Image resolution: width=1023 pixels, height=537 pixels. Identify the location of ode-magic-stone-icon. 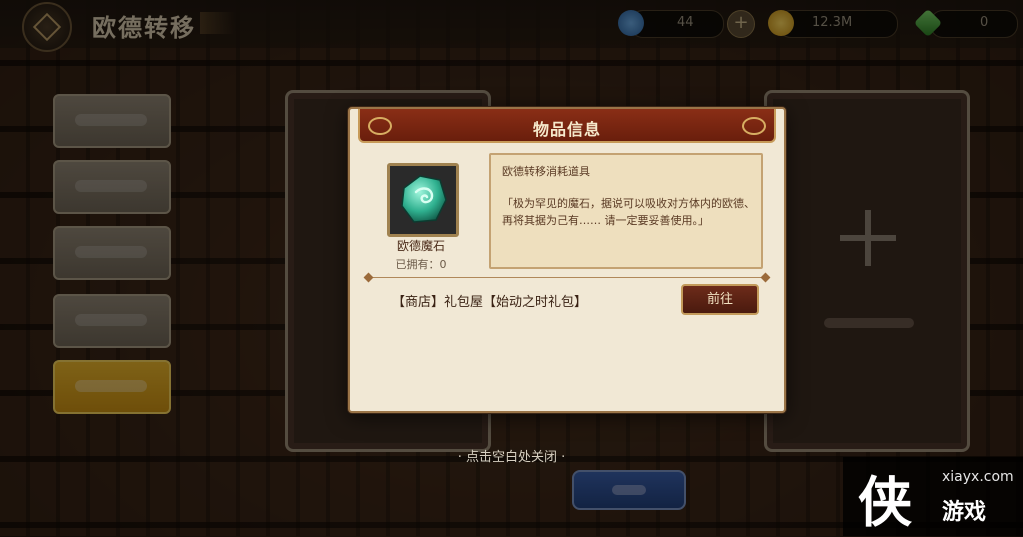
(424, 199).